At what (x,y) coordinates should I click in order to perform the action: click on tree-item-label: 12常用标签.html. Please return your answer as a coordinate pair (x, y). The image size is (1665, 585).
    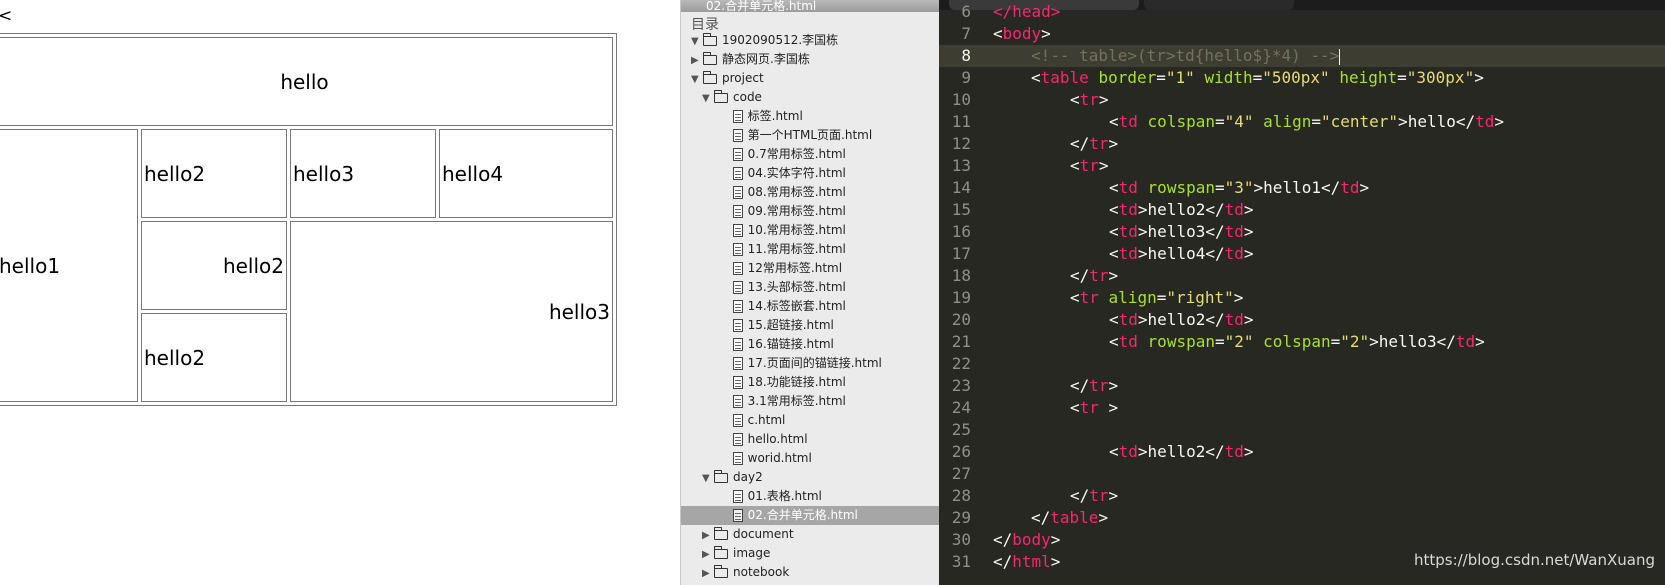
    Looking at the image, I should click on (795, 268).